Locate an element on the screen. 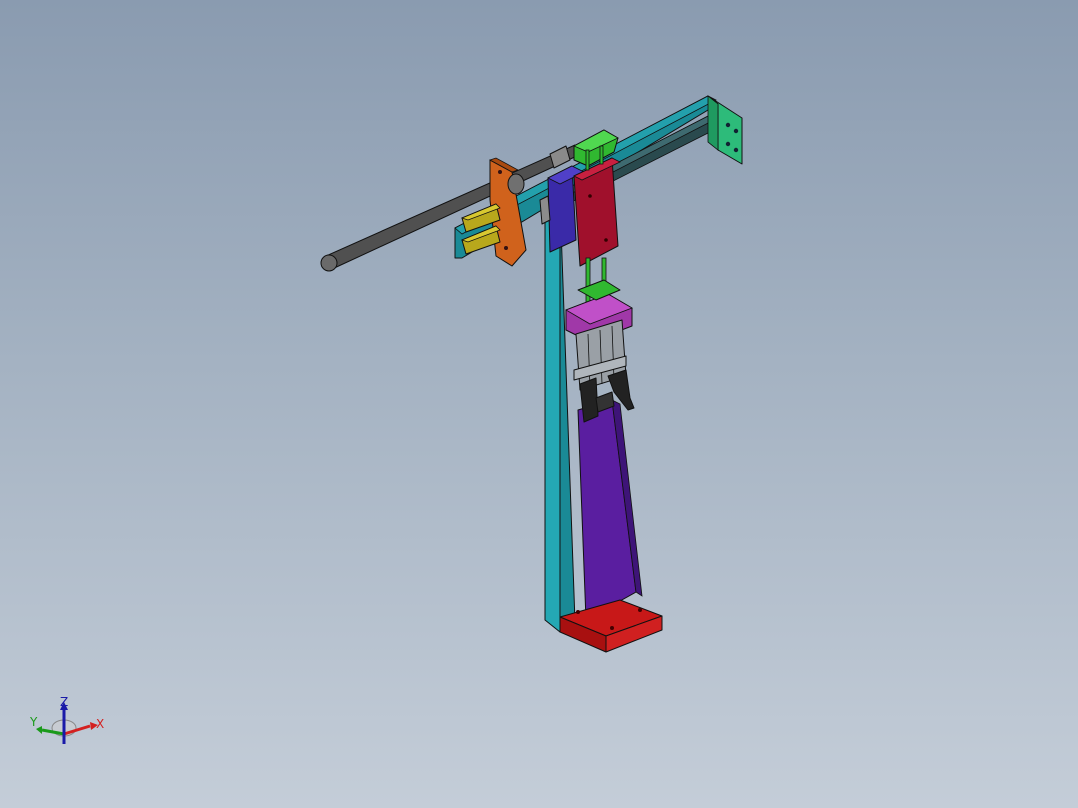  rod-coupling is located at coordinates (560, 157).